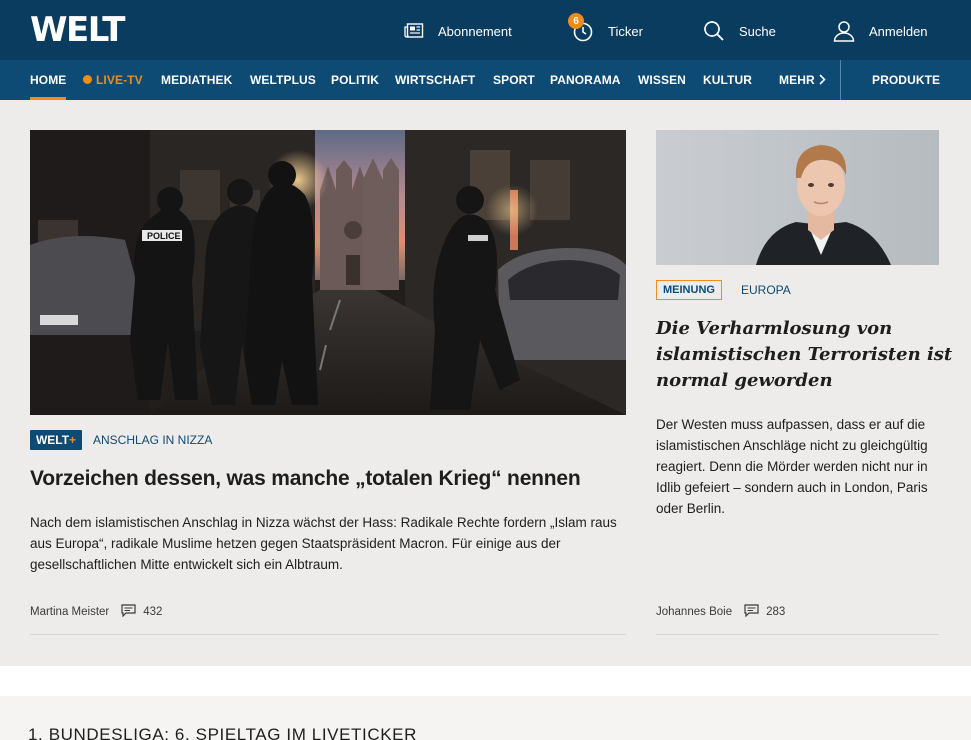  I want to click on nav-item-panorama: PANORAMA, so click(585, 80).